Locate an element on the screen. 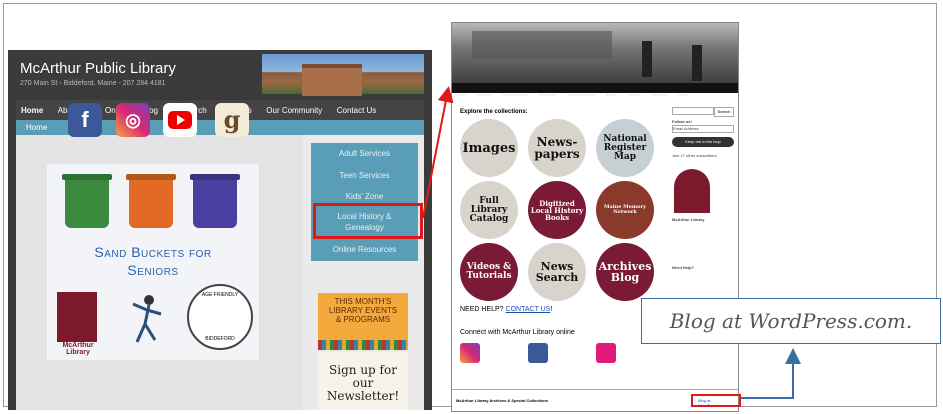  circle-archives-blog: Archives Blog is located at coordinates (625, 272).